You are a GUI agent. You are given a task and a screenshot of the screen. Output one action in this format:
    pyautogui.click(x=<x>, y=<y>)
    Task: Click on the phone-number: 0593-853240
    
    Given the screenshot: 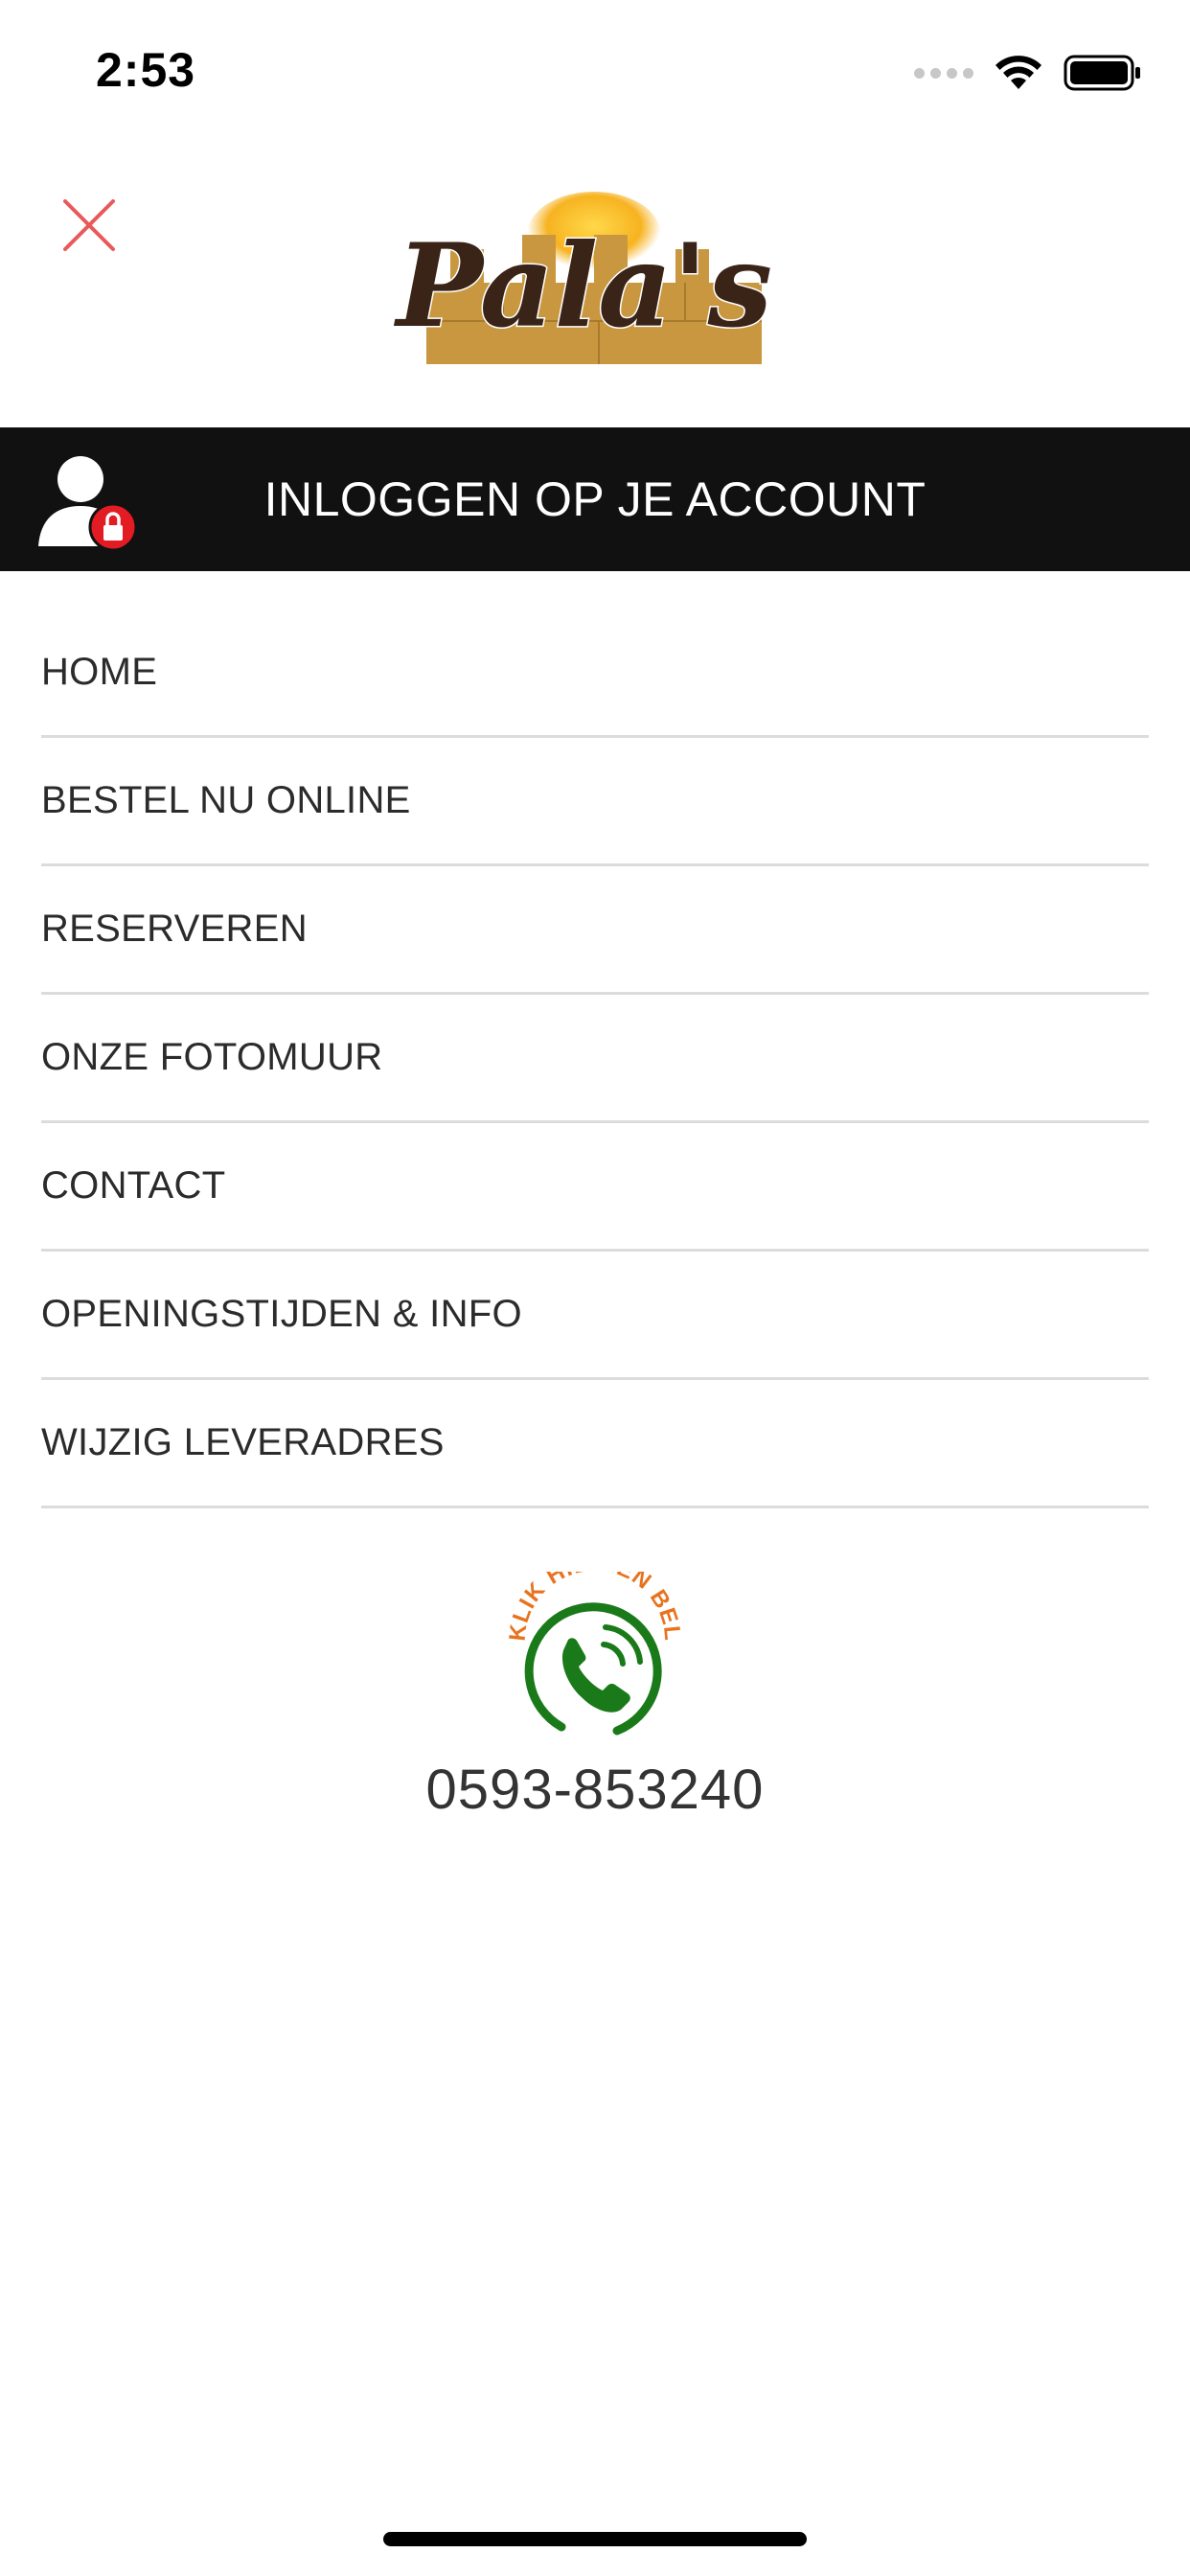 What is the action you would take?
    pyautogui.click(x=595, y=1790)
    